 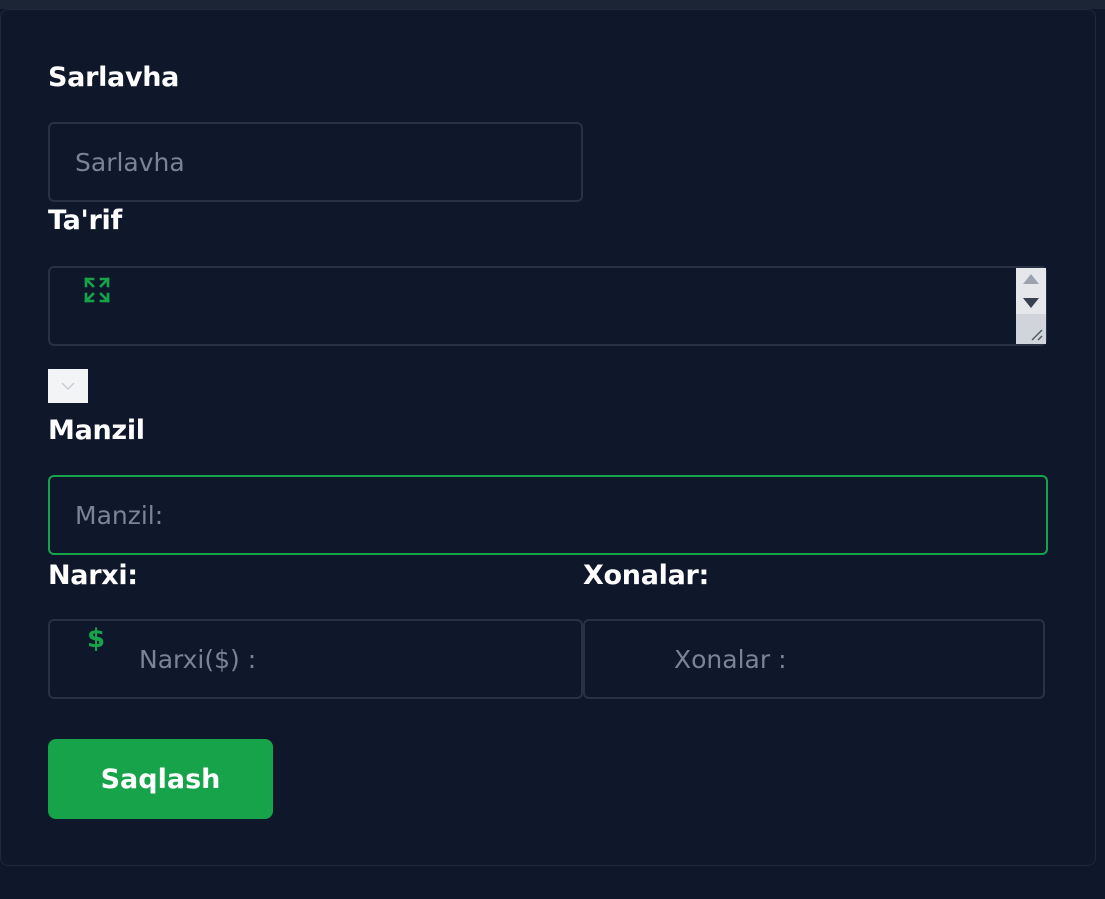 I want to click on save-button: Saqlash, so click(x=160, y=779).